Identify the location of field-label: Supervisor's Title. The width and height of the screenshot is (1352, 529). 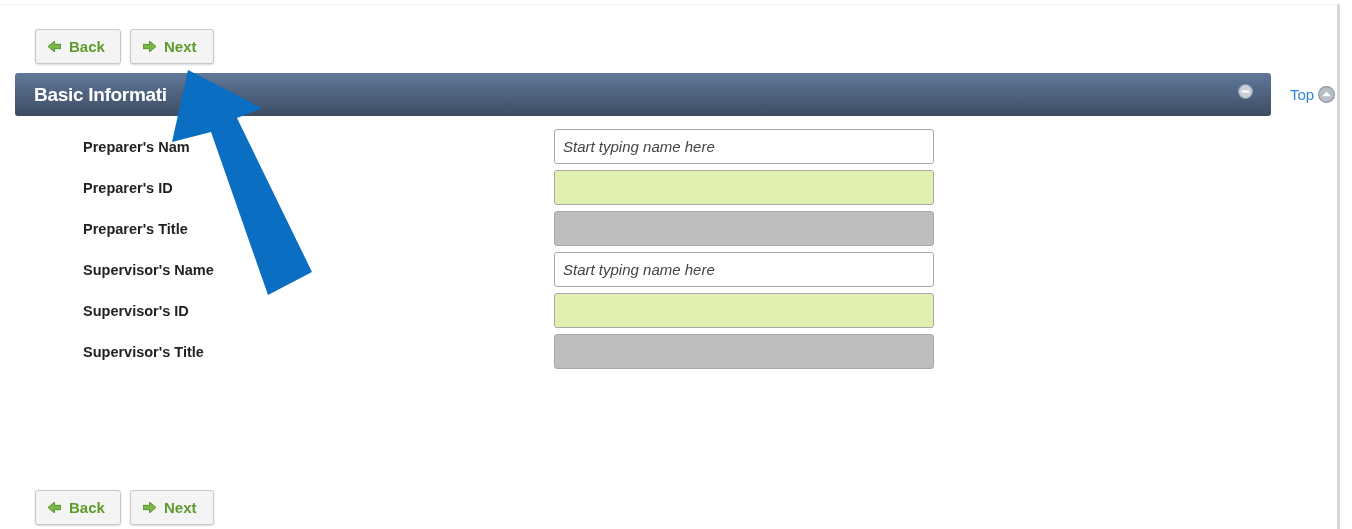
(144, 351).